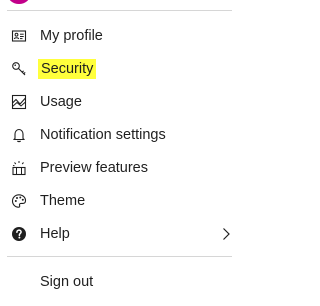 The image size is (320, 306). I want to click on chevron-right-icon, so click(226, 234).